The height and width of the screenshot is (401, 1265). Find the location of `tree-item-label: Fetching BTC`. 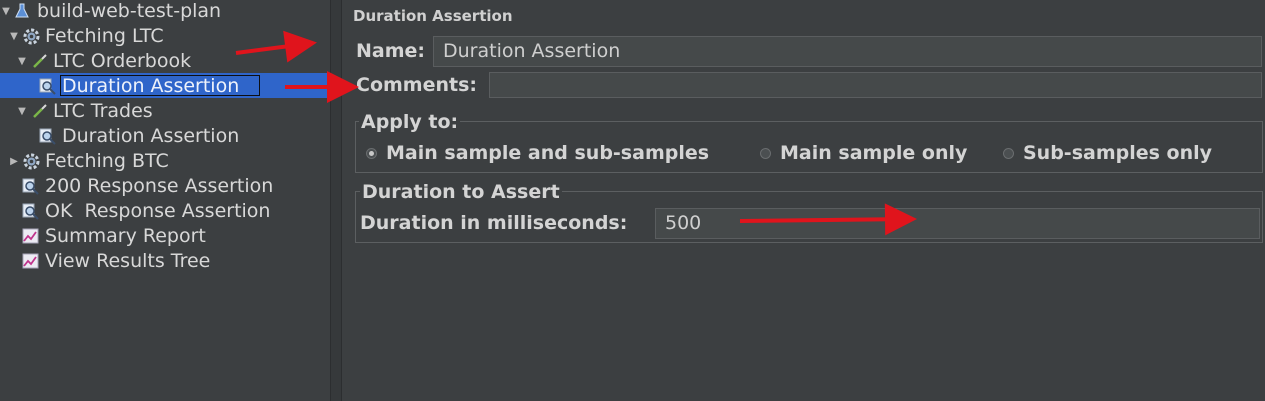

tree-item-label: Fetching BTC is located at coordinates (107, 161).